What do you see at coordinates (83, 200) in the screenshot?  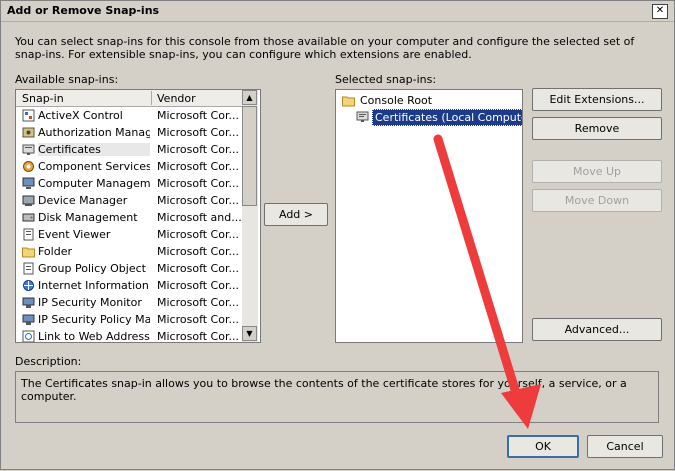 I see `snapin-name: Device Manager` at bounding box center [83, 200].